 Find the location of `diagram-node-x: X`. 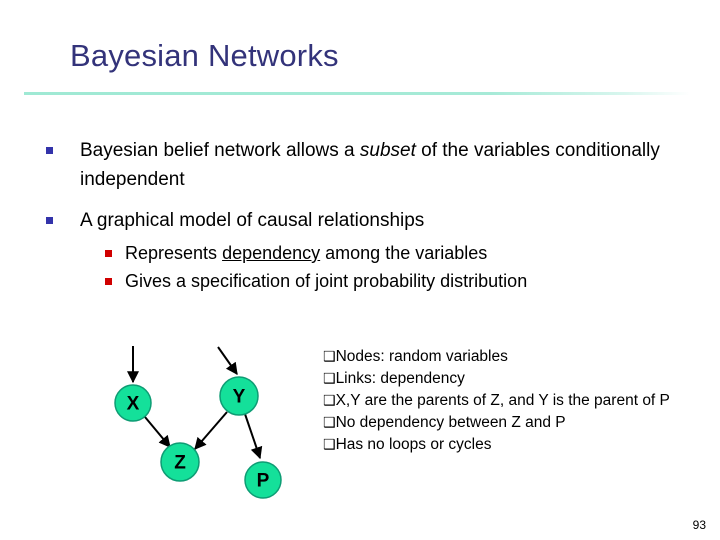

diagram-node-x: X is located at coordinates (133, 403).